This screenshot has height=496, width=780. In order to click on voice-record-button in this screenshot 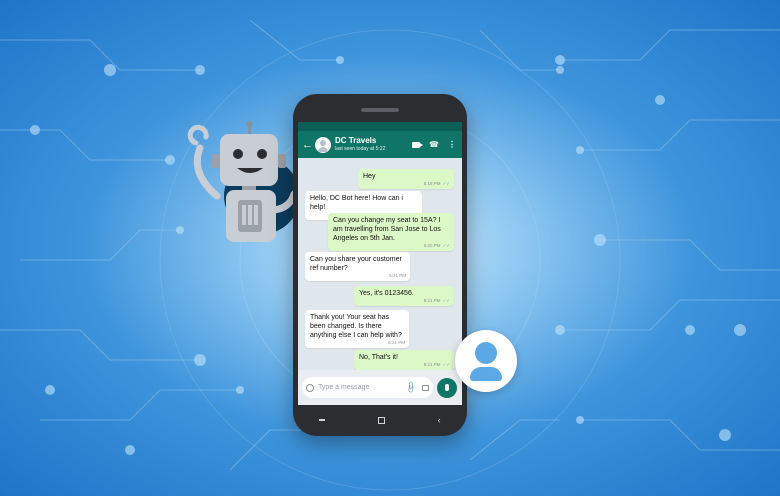, I will do `click(447, 387)`.